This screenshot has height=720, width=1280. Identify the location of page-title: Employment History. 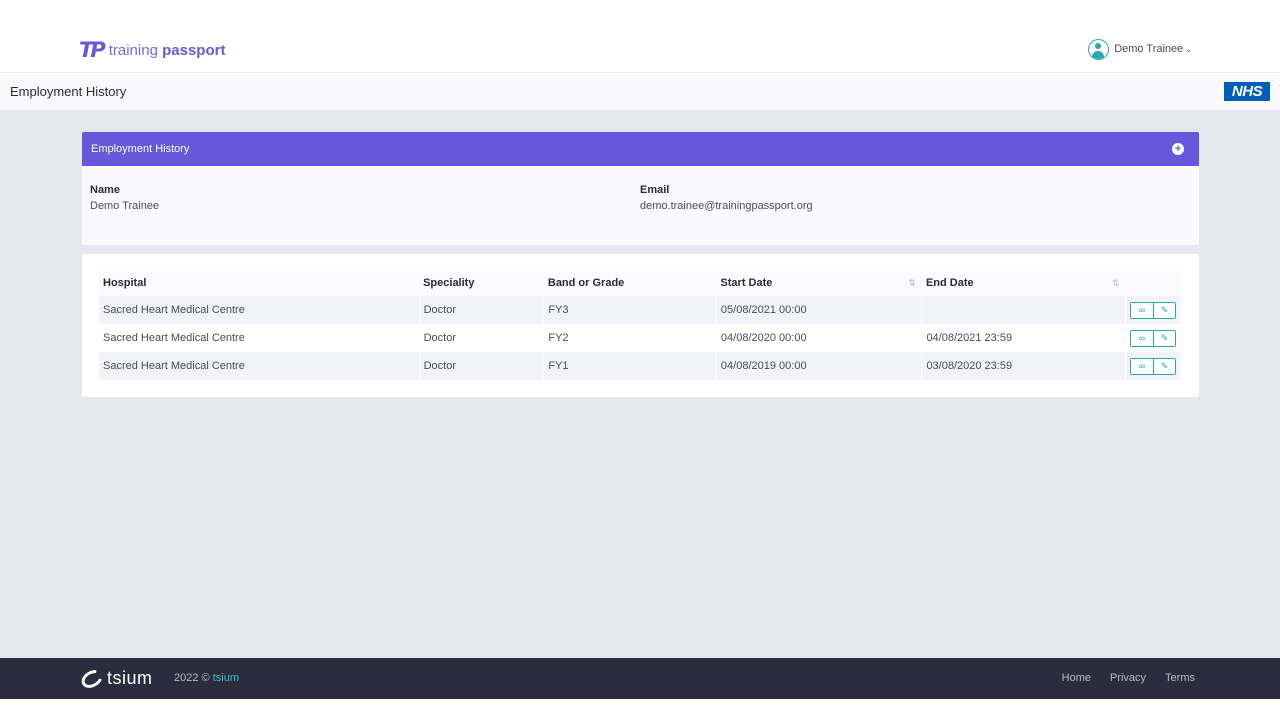
(68, 91).